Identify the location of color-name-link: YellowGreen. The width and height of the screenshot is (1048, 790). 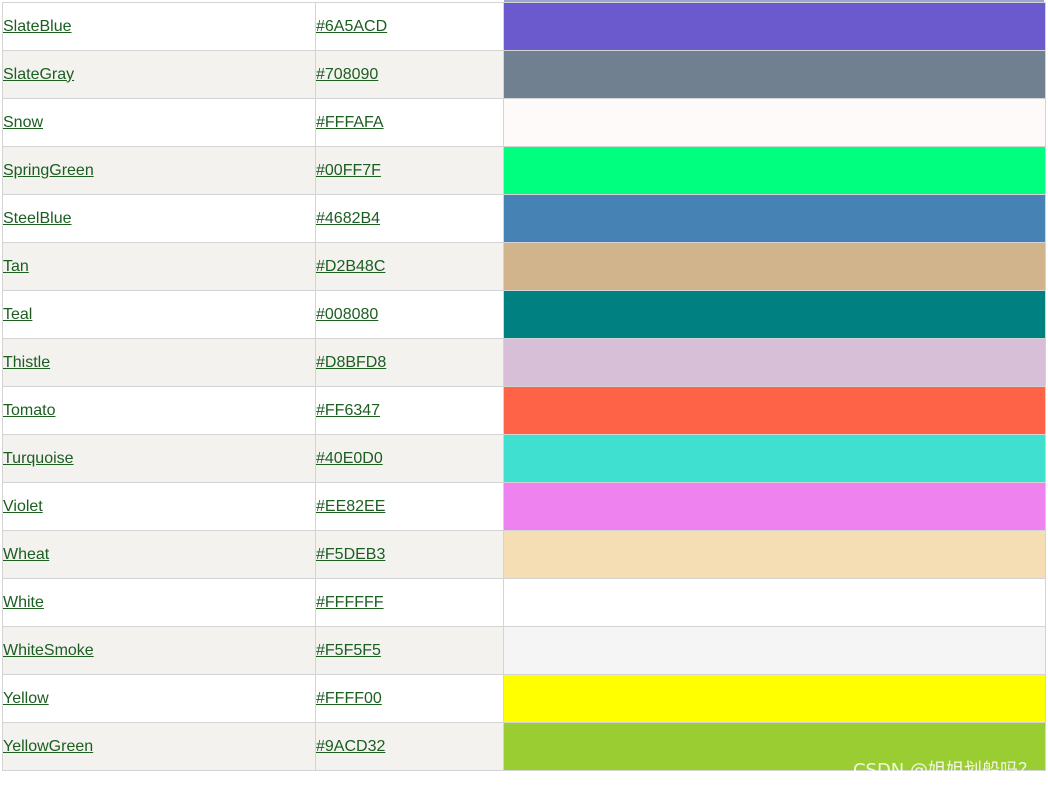
(48, 746).